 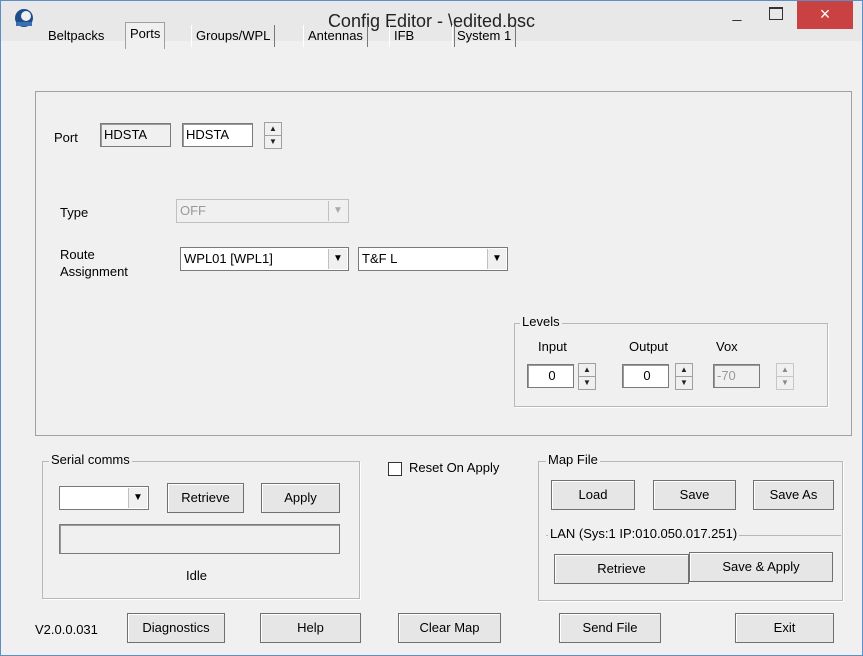 What do you see at coordinates (694, 495) in the screenshot?
I see `map-save-button: Save` at bounding box center [694, 495].